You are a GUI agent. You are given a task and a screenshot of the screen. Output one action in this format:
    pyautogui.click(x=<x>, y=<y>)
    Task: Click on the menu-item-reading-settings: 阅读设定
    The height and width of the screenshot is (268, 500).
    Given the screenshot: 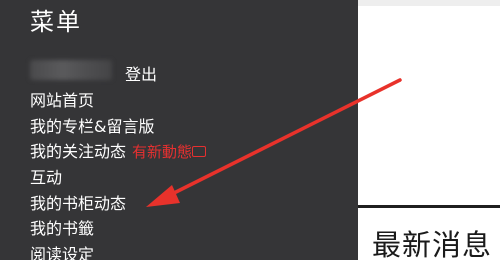 What is the action you would take?
    pyautogui.click(x=118, y=255)
    